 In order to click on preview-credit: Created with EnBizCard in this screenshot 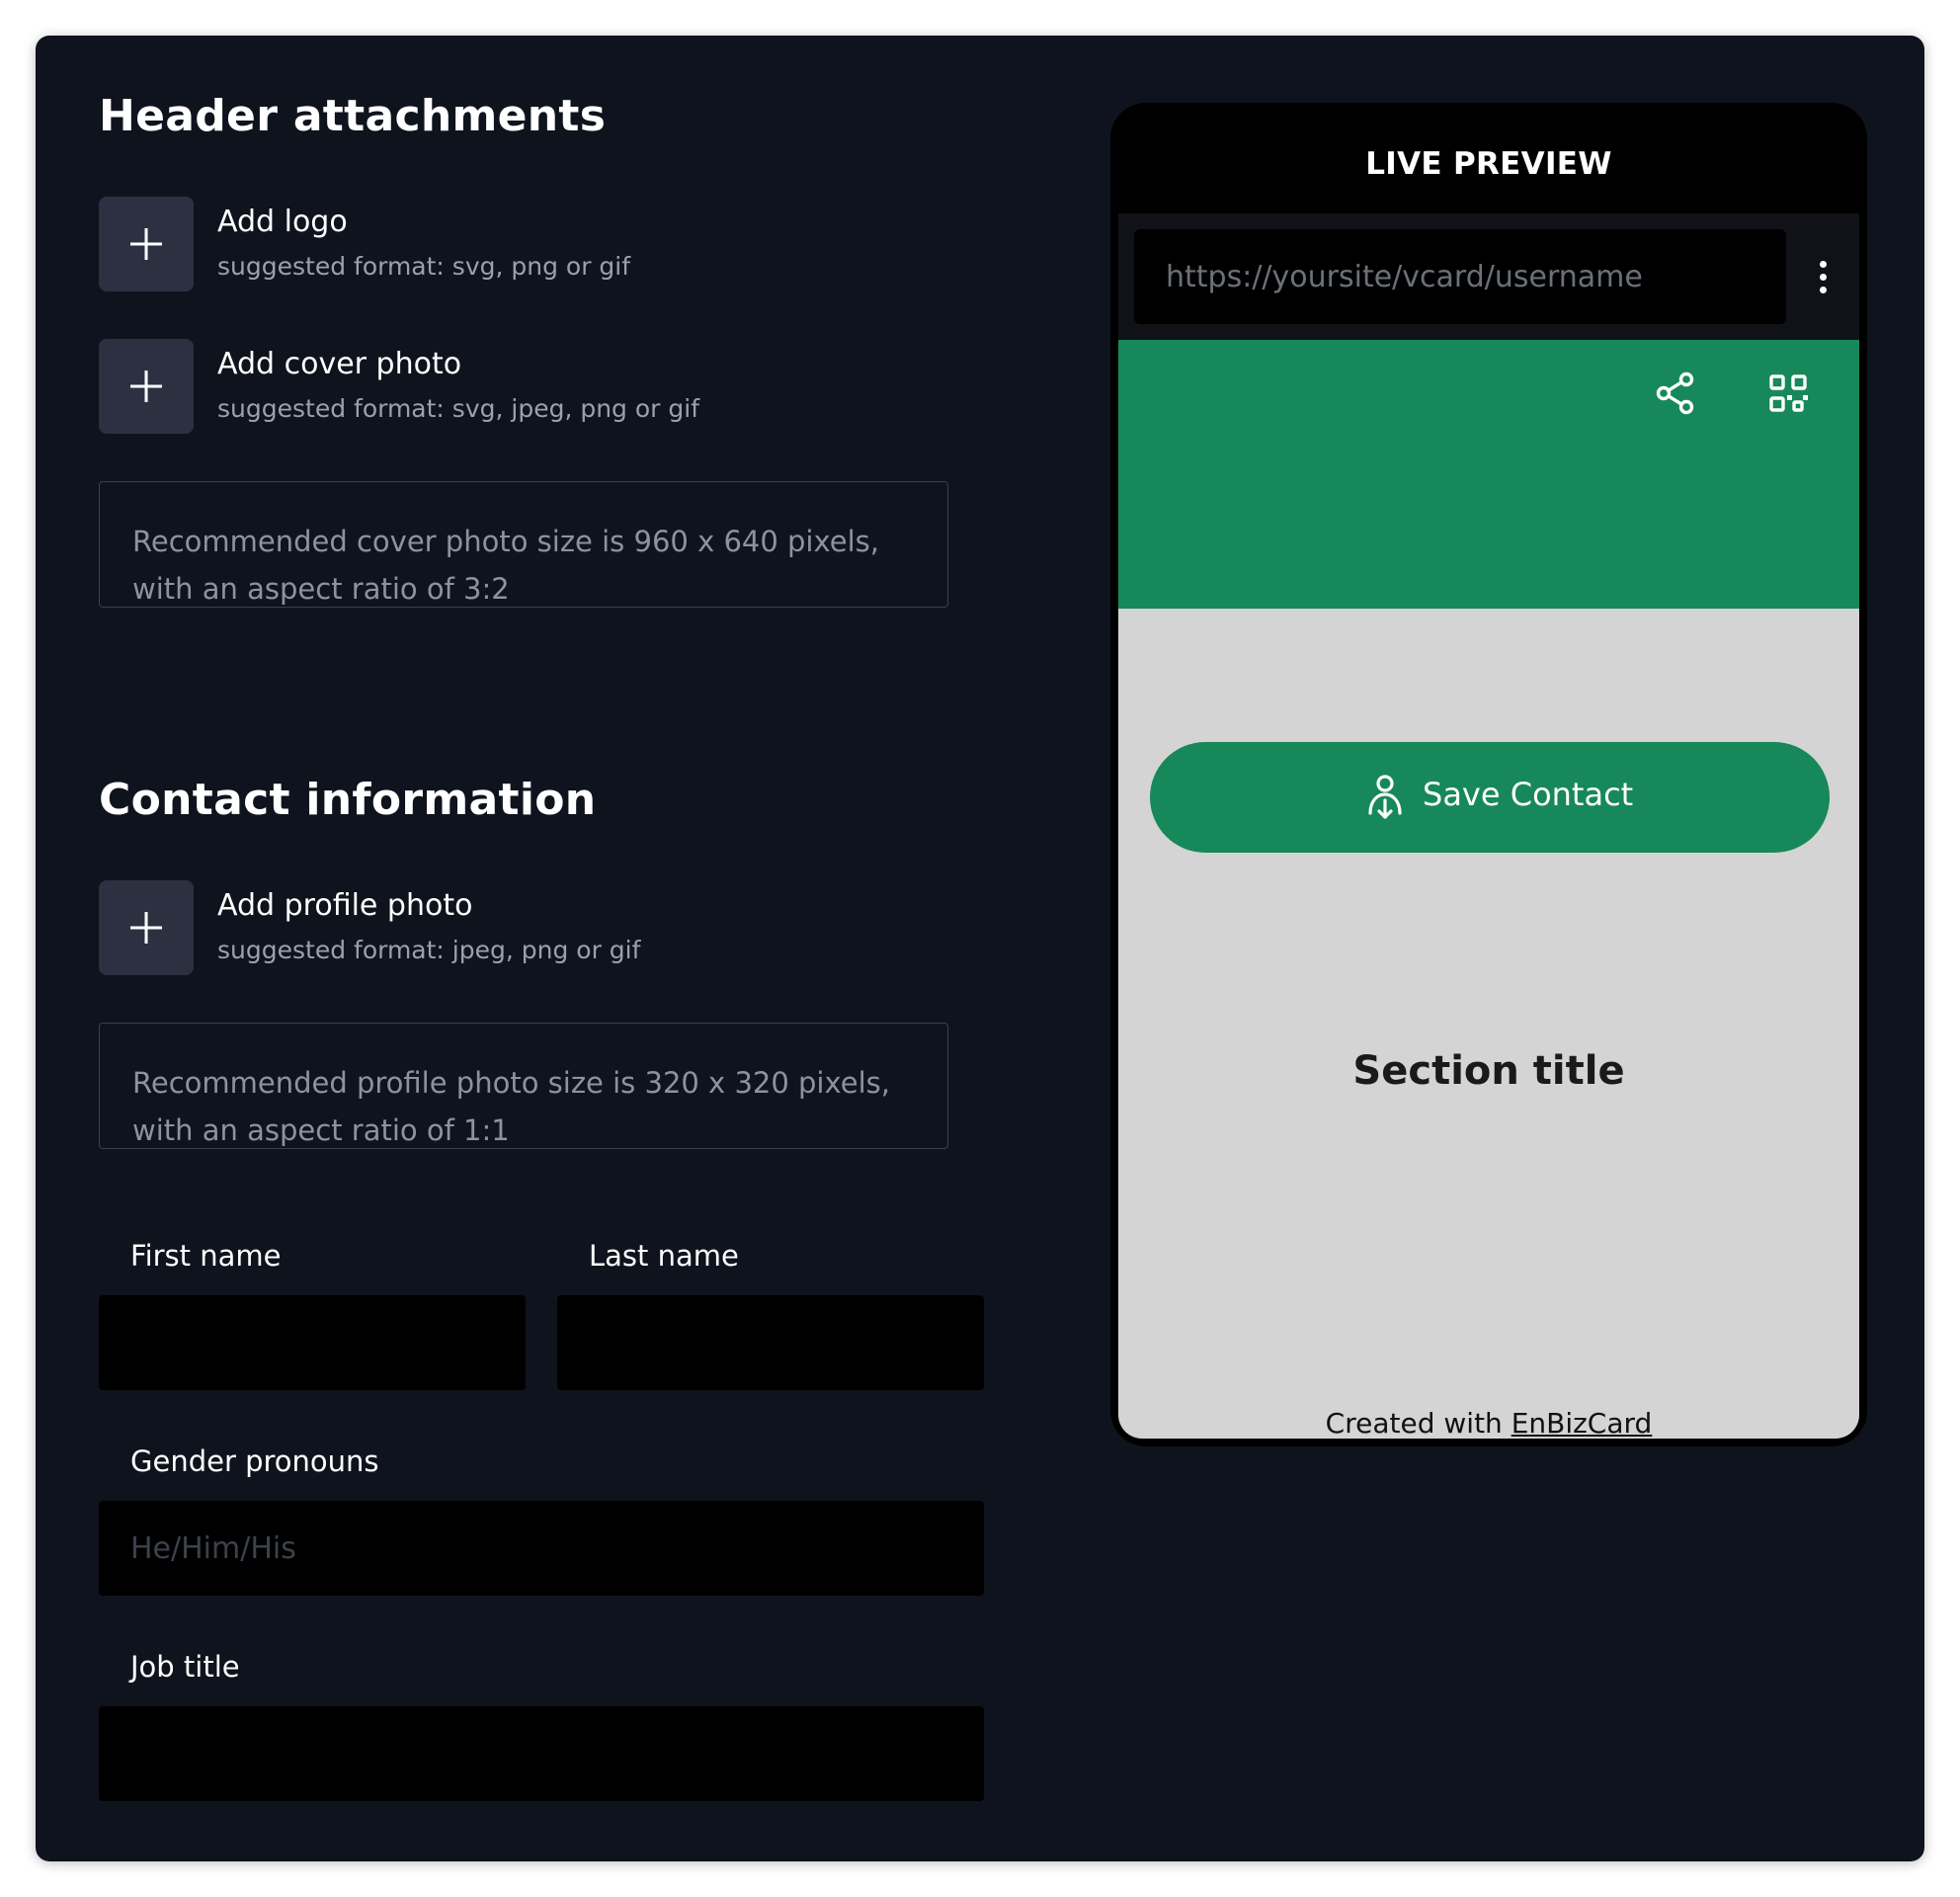, I will do `click(1488, 1423)`.